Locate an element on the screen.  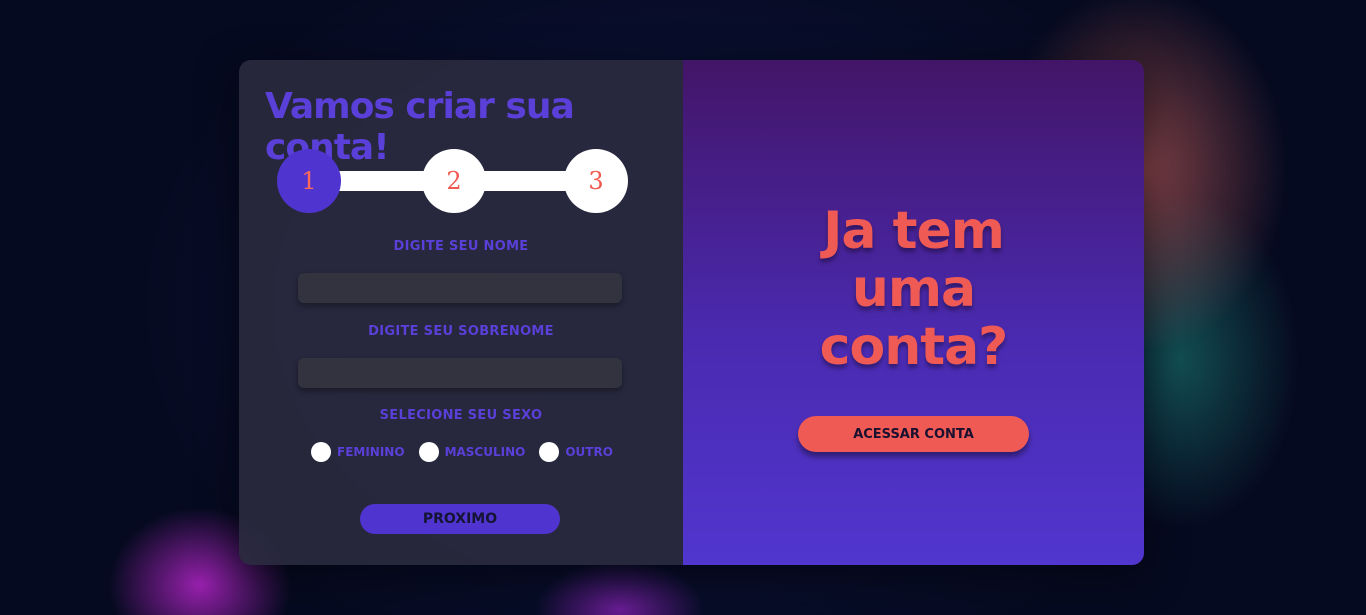
gender-option-outro: OUTRO is located at coordinates (576, 452).